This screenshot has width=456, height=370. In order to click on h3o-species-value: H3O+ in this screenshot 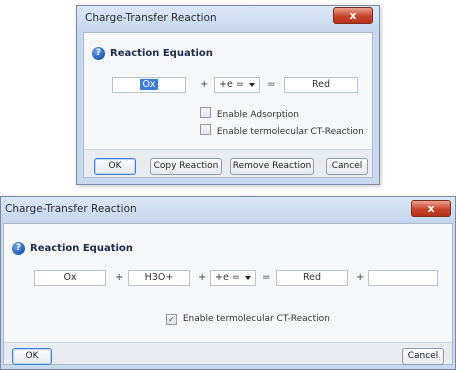, I will do `click(159, 277)`.